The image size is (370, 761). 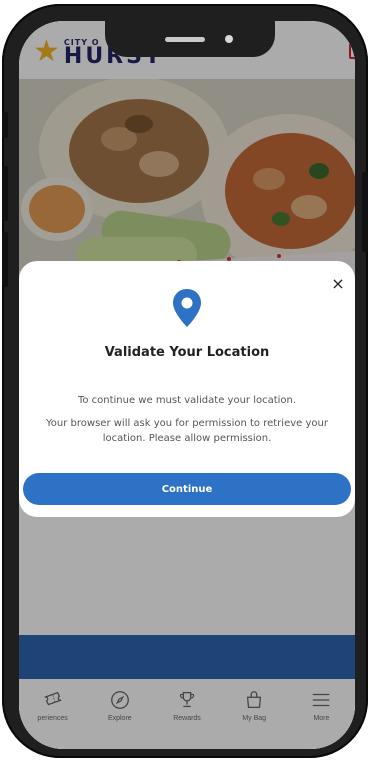 I want to click on phone-volume-down-button, so click(x=5, y=259).